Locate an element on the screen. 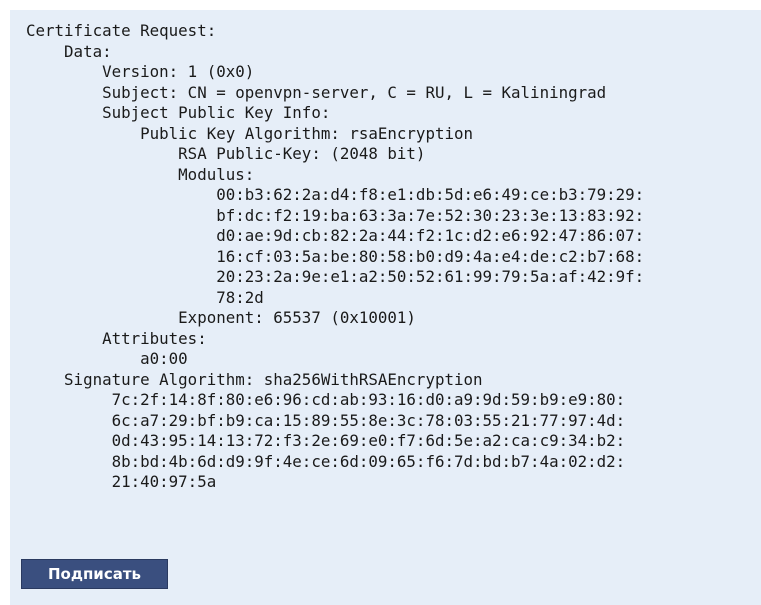 The height and width of the screenshot is (605, 761). cert-line: RSA Public-Key: (2048 bit) is located at coordinates (226, 153).